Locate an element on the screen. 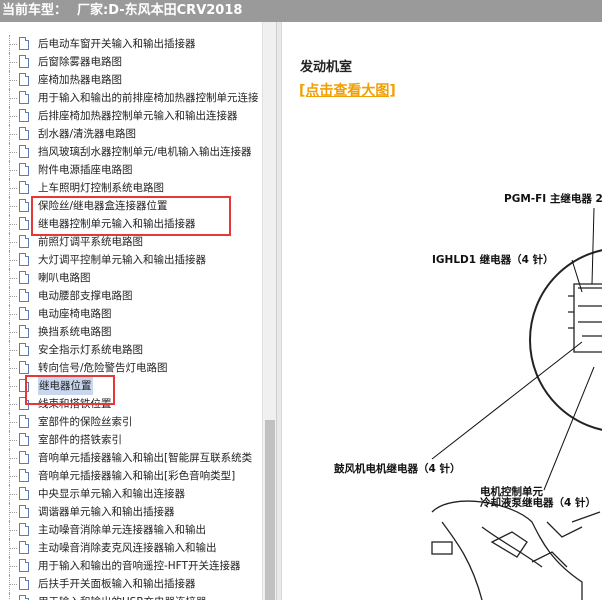 The width and height of the screenshot is (602, 600). tree-item-label: 音响单元插接器输入和输出[智能屏互联系统类 is located at coordinates (145, 458).